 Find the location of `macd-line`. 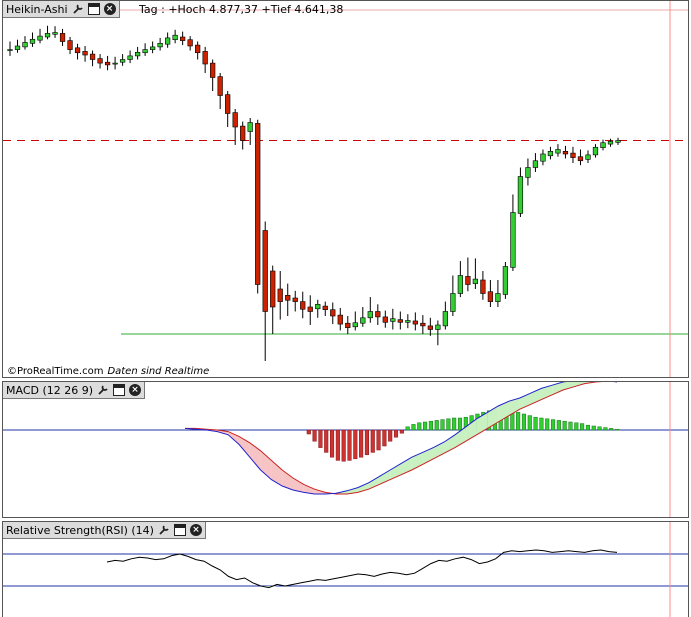

macd-line is located at coordinates (400, 438).